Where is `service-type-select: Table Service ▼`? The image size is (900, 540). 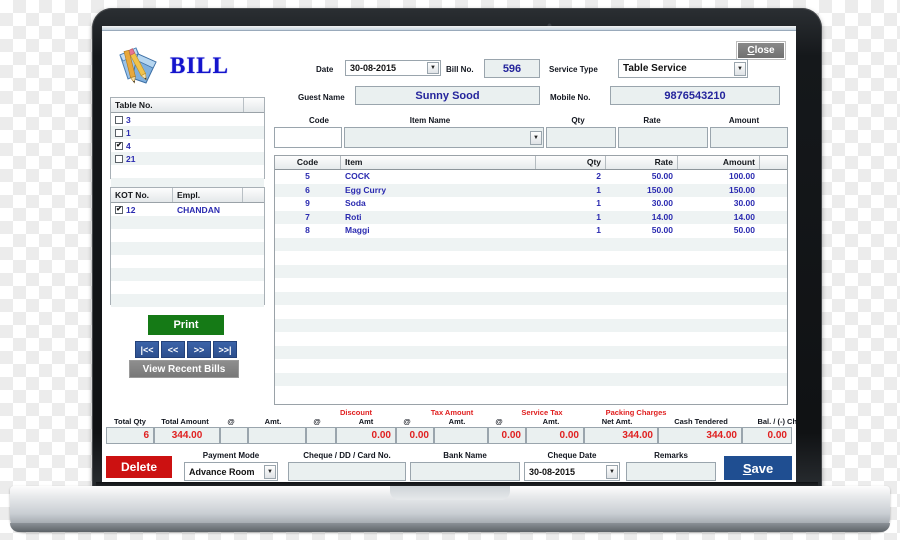 service-type-select: Table Service ▼ is located at coordinates (683, 68).